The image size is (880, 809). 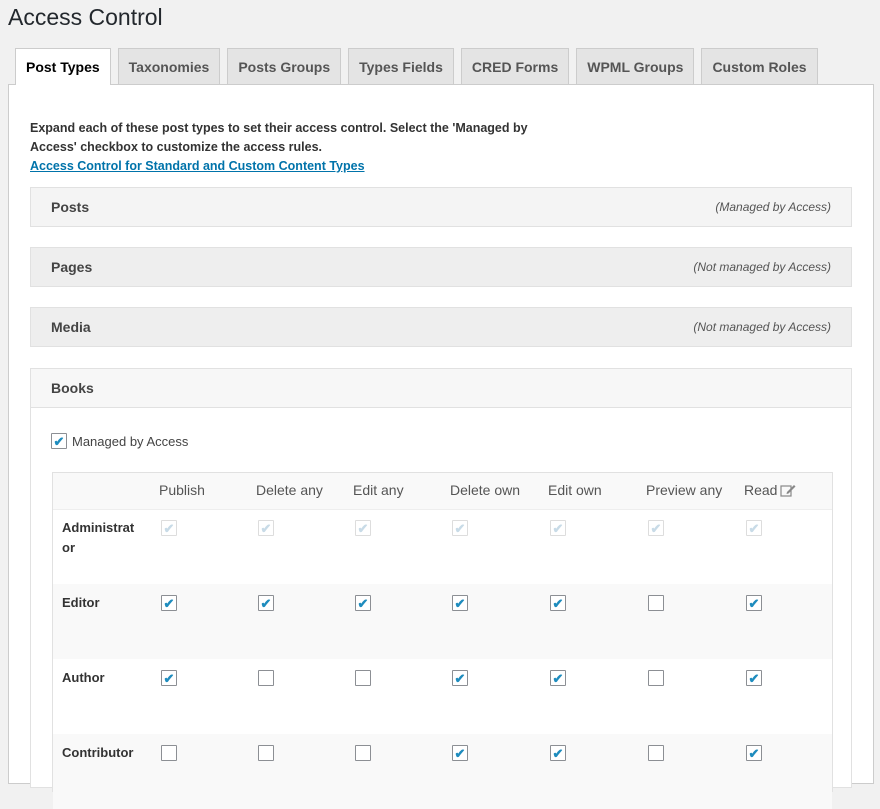 I want to click on role-row-administrator: Administrator ✔ ✔ ✔ ✔ ✔ ✔ ✔, so click(x=442, y=546).